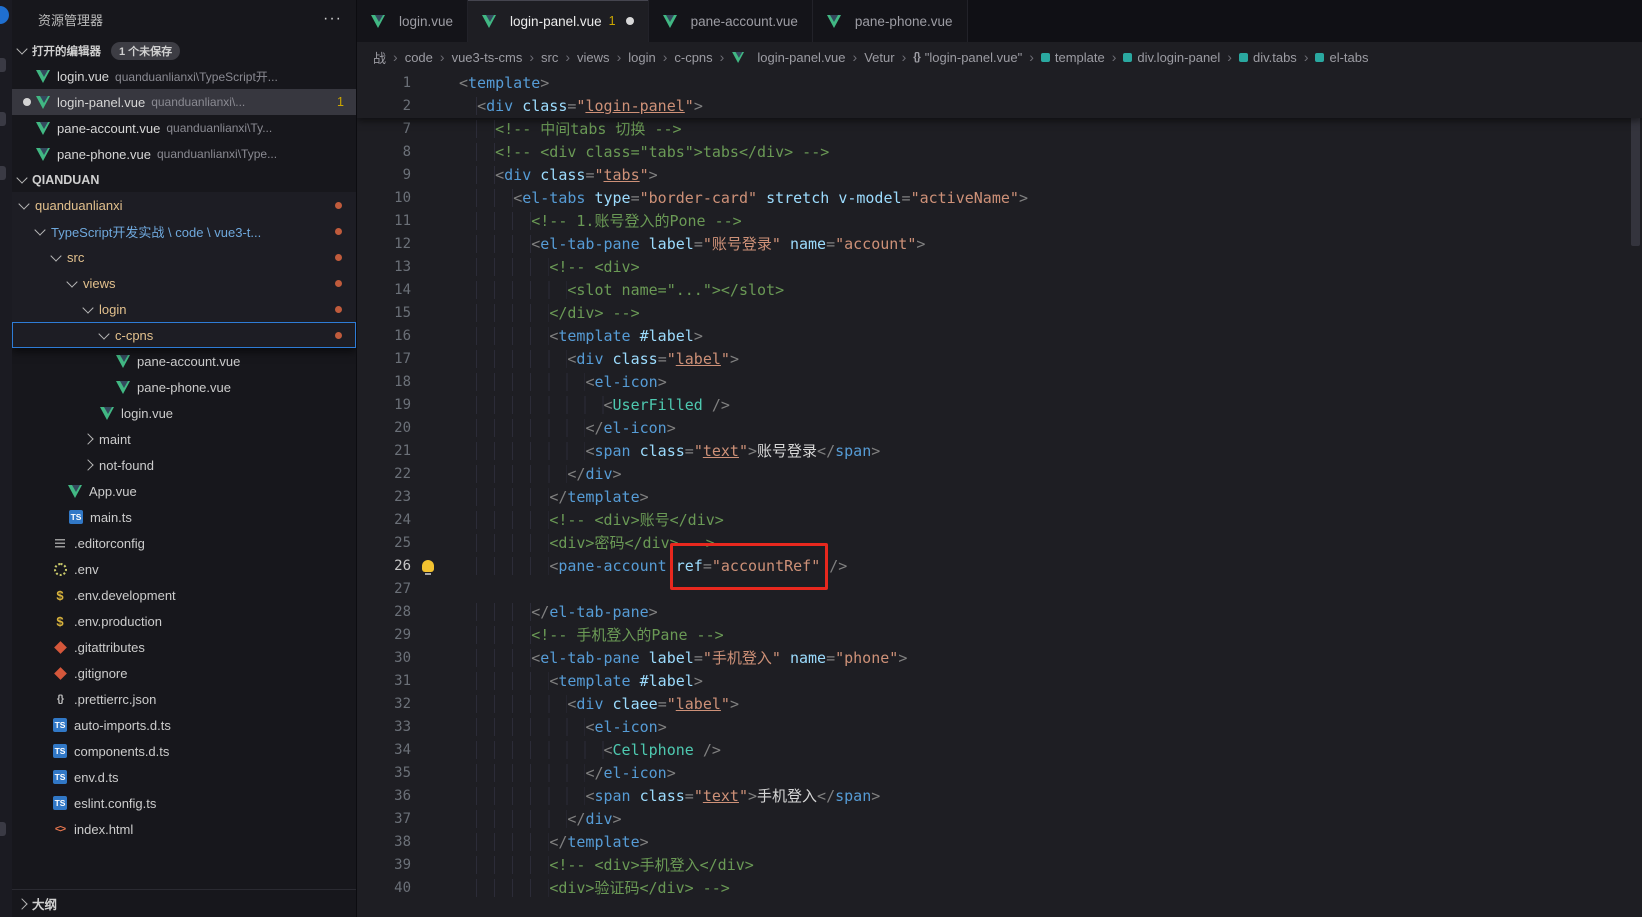 Image resolution: width=1642 pixels, height=917 pixels. Describe the element at coordinates (184, 673) in the screenshot. I see `tree-item-.gitignore: .gitignore` at that location.